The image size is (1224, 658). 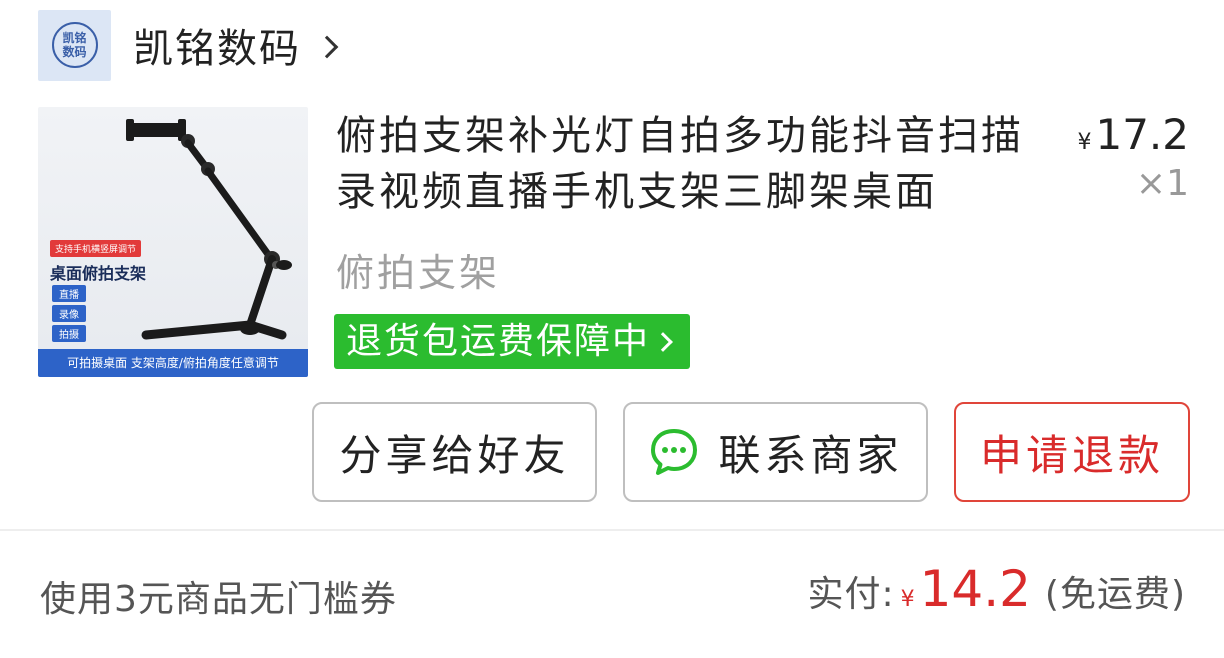 I want to click on image-tag: 支持手机横竖屏调节, so click(x=96, y=248).